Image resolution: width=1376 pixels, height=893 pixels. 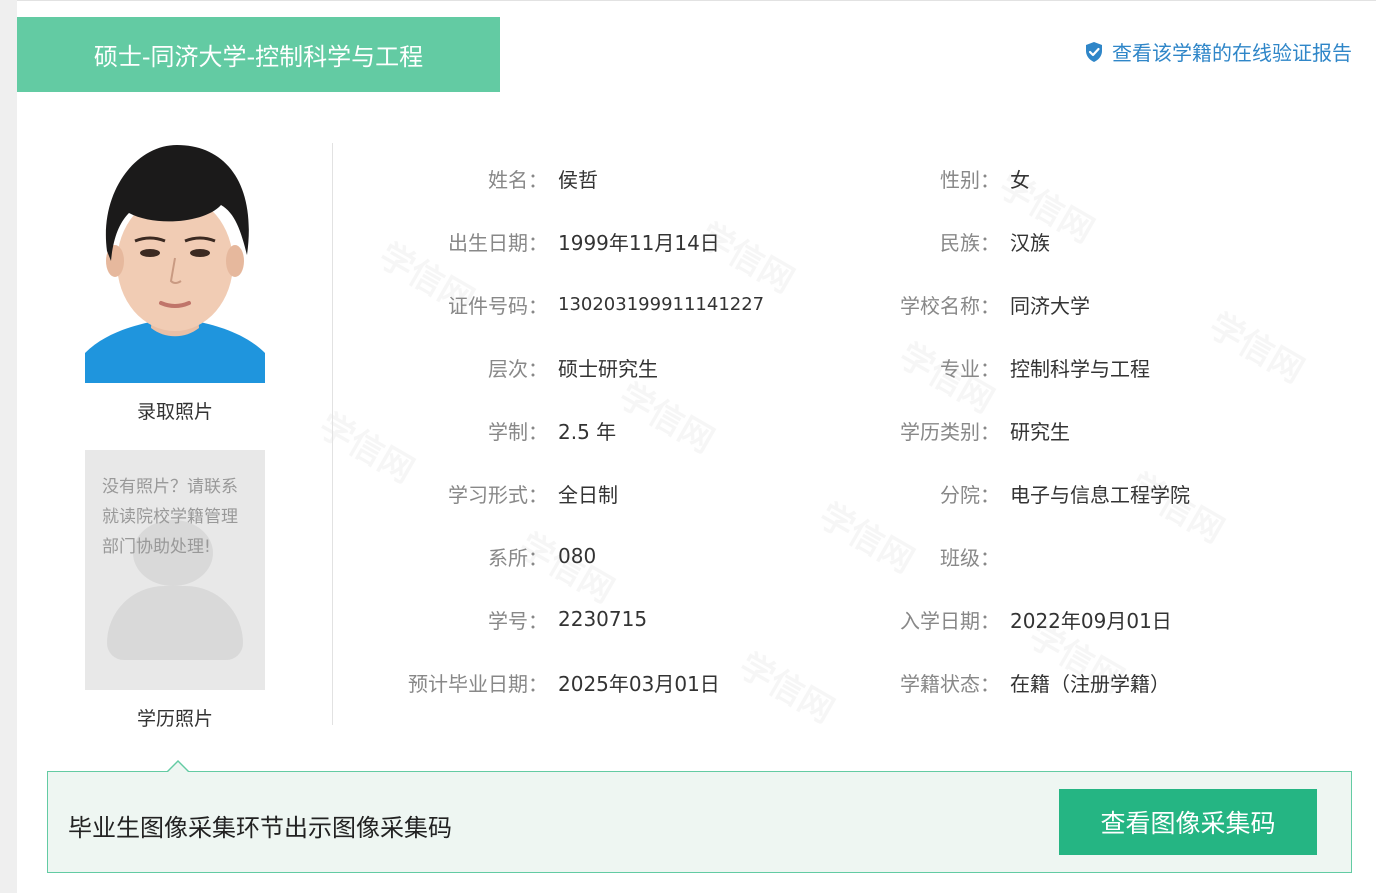 What do you see at coordinates (608, 368) in the screenshot?
I see `field-value: 硕士研究生` at bounding box center [608, 368].